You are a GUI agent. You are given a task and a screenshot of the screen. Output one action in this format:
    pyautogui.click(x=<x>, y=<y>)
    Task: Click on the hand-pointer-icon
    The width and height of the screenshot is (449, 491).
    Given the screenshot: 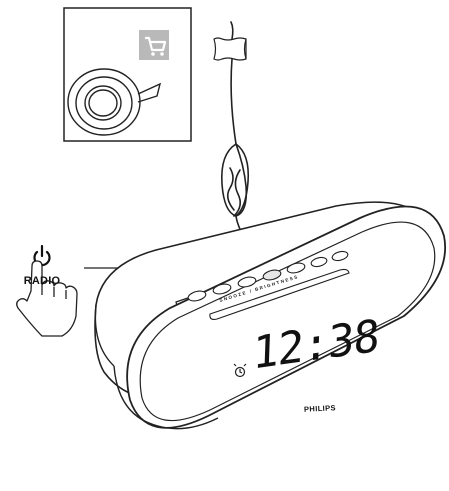 What is the action you would take?
    pyautogui.click(x=47, y=298)
    